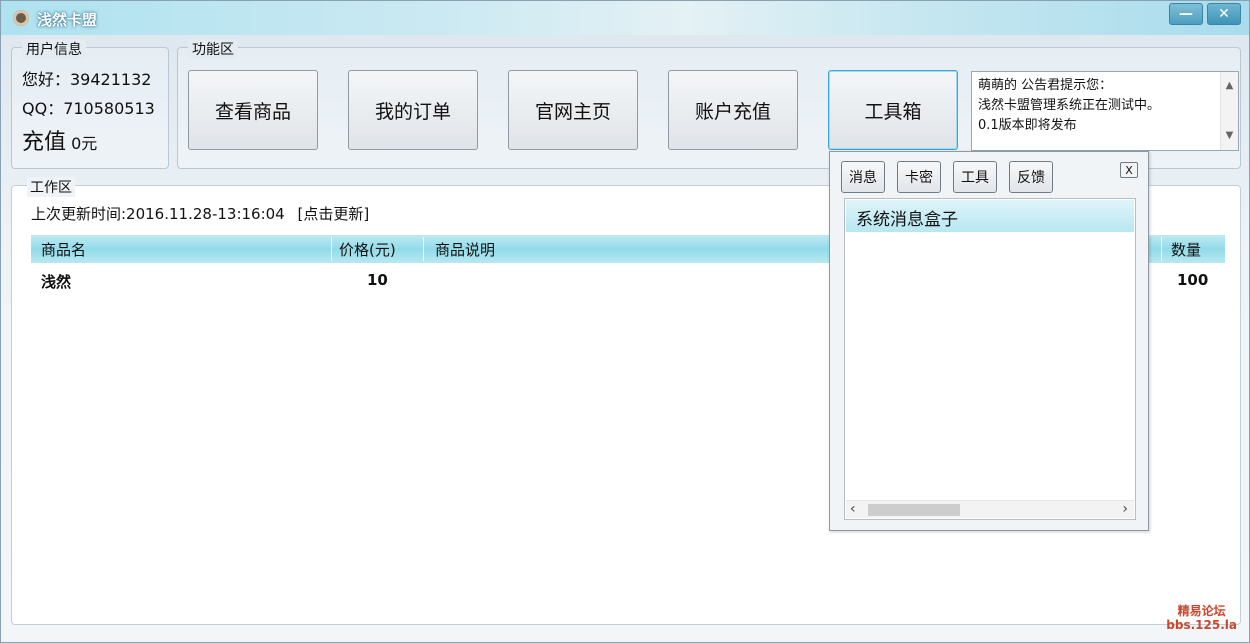 This screenshot has width=1250, height=643. Describe the element at coordinates (1069, 105) in the screenshot. I see `notice-line: 浅然卡盟管理系统正在测试中。` at that location.